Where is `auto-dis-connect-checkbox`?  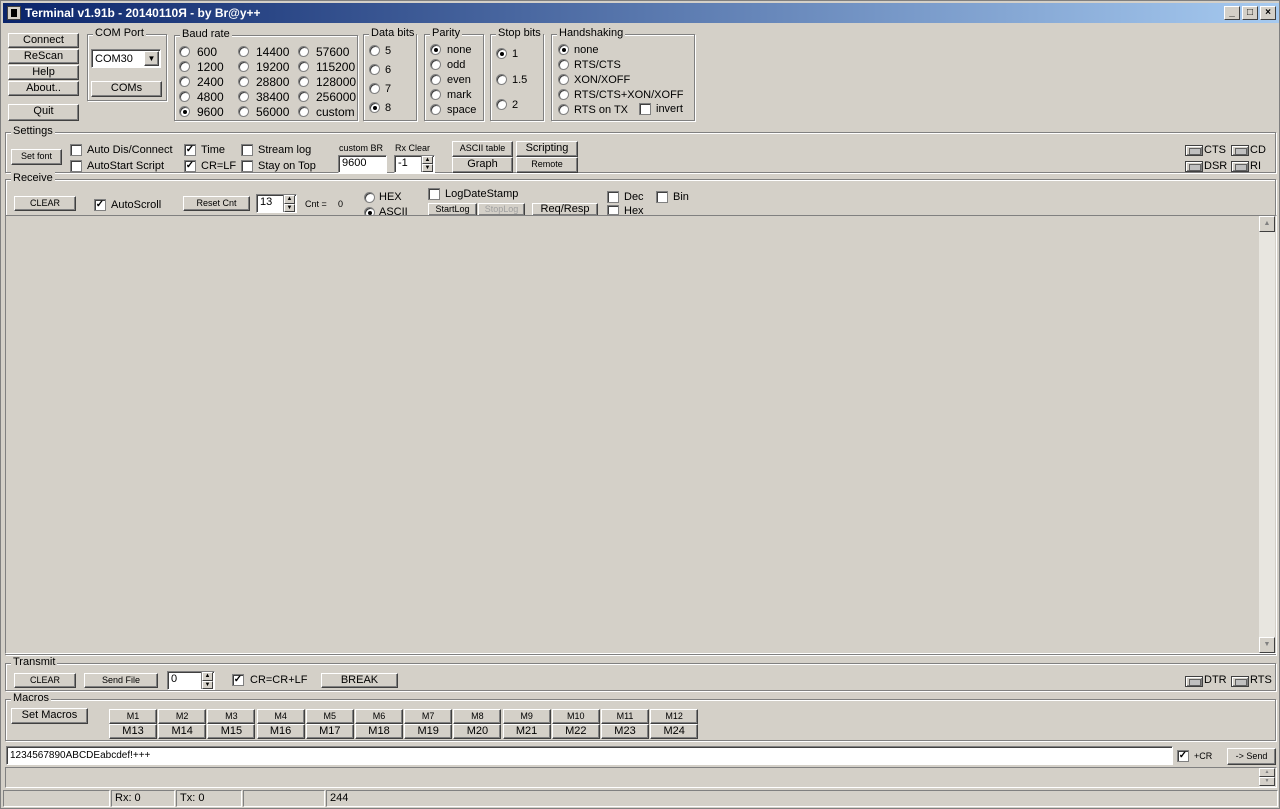
auto-dis-connect-checkbox is located at coordinates (76, 150).